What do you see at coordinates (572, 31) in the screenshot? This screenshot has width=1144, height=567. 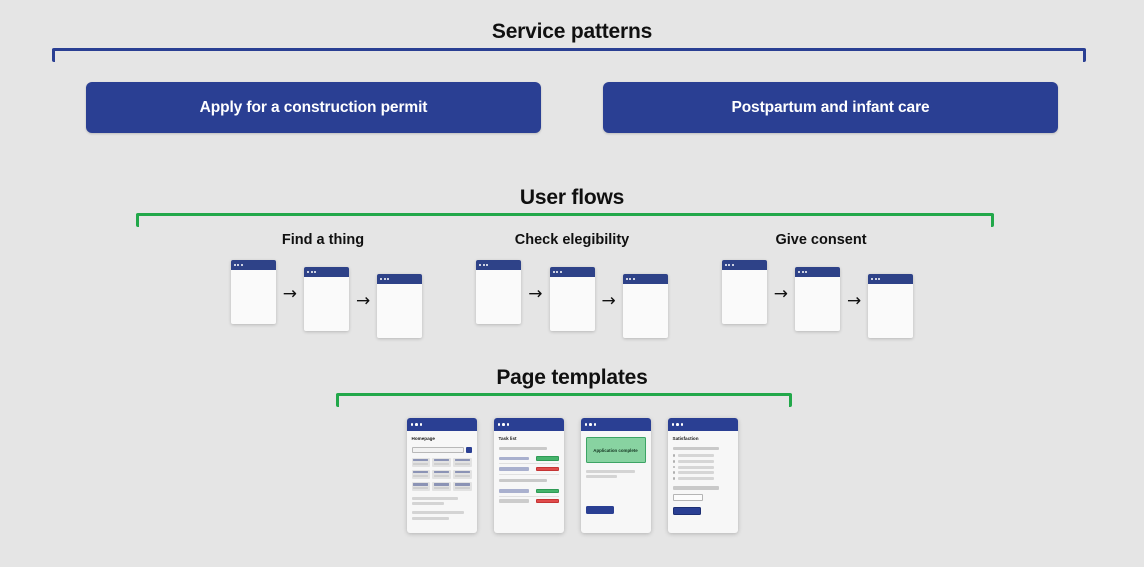 I see `service-patterns-title: Service patterns` at bounding box center [572, 31].